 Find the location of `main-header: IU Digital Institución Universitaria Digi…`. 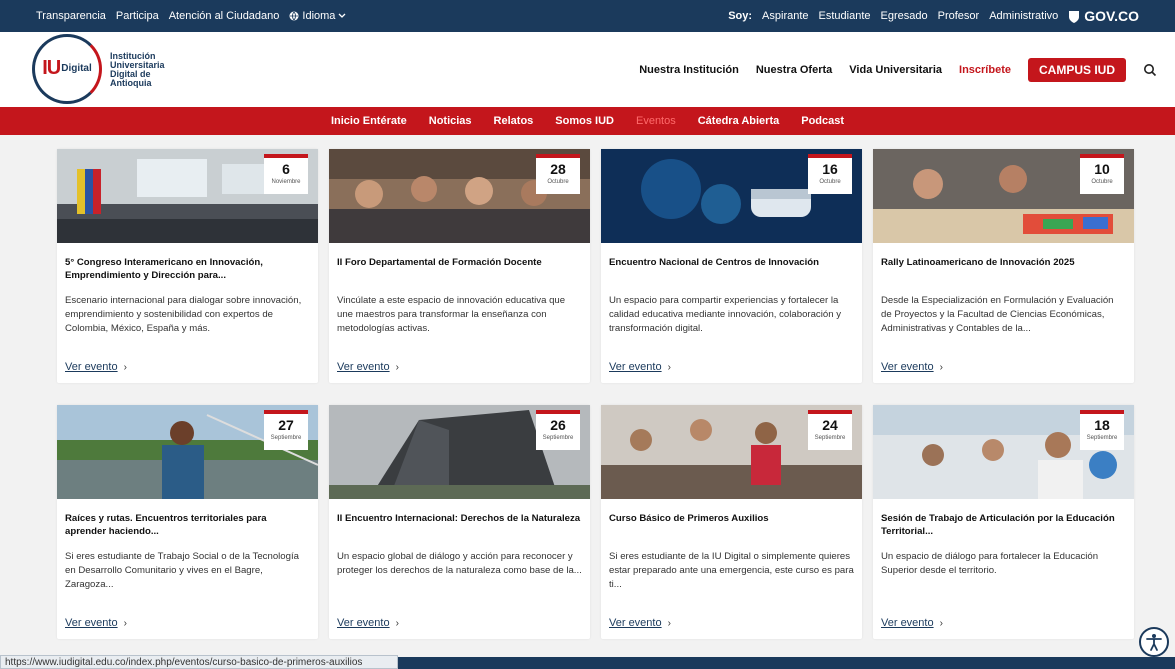

main-header: IU Digital Institución Universitaria Digi… is located at coordinates (587, 69).